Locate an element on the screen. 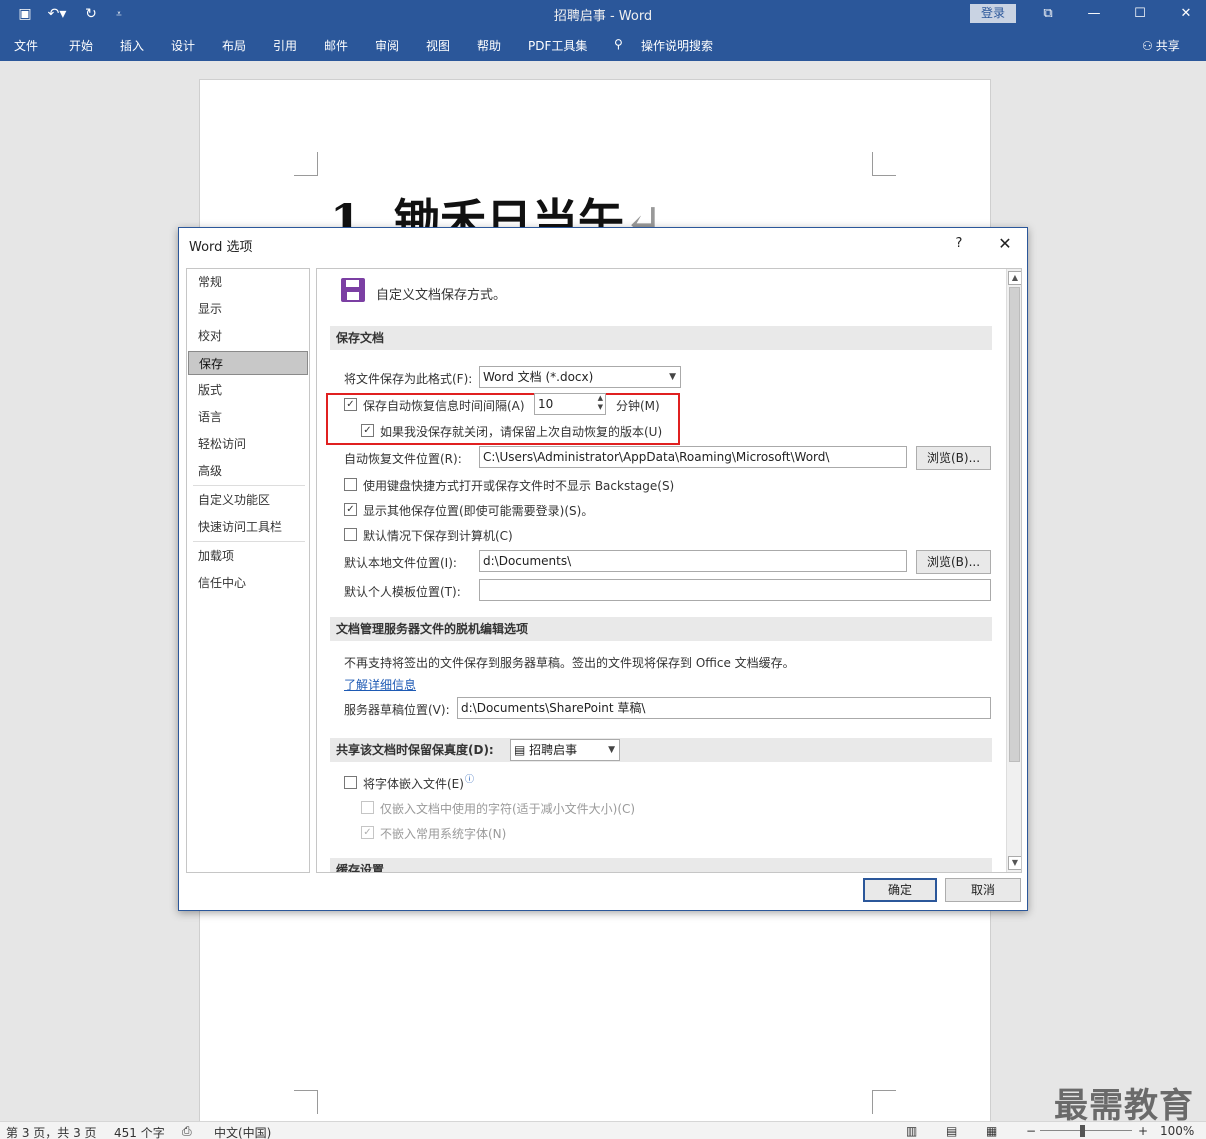 This screenshot has width=1206, height=1139. embed-fonts-checkbox is located at coordinates (350, 782).